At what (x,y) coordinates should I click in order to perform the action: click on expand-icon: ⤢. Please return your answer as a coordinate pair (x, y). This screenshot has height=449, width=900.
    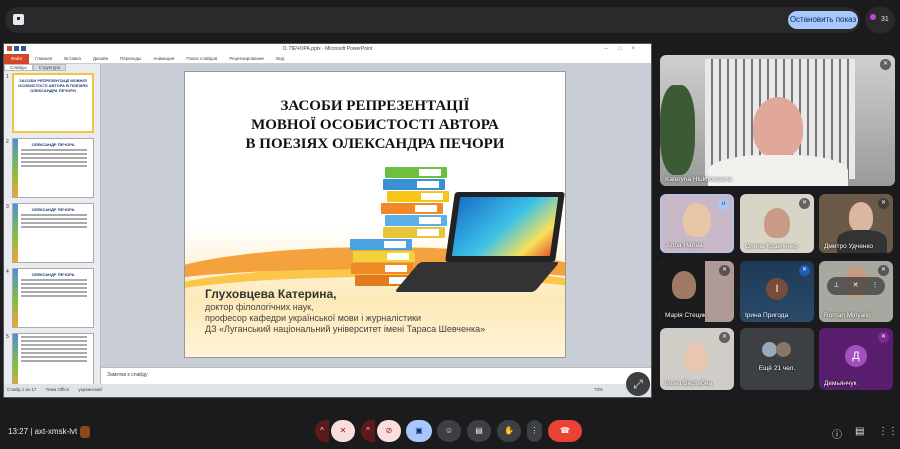
    Looking at the image, I should click on (638, 384).